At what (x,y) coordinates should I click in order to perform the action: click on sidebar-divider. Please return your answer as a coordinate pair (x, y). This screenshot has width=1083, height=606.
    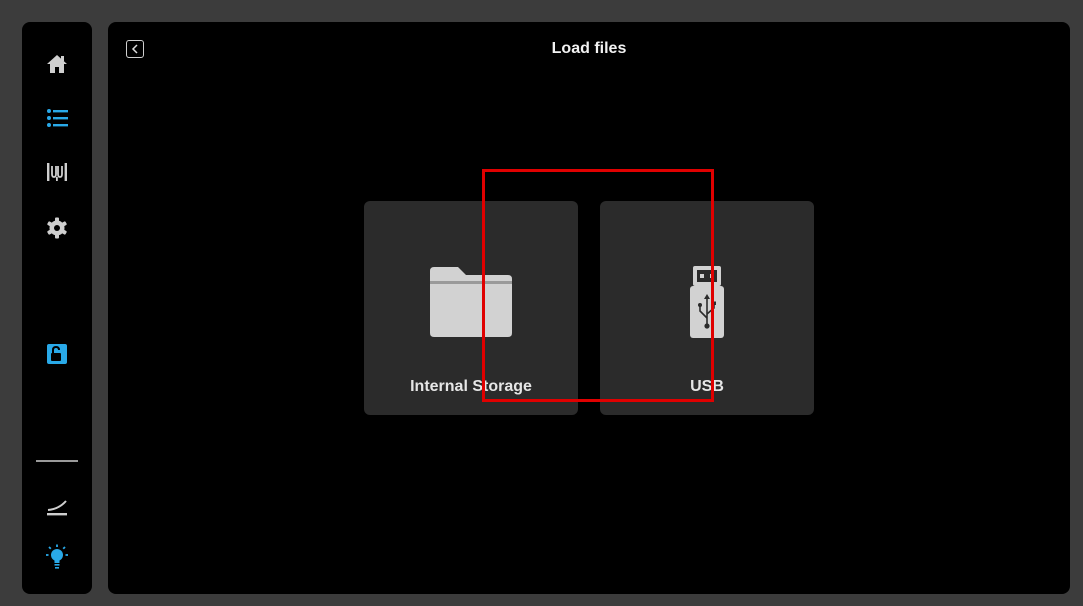
    Looking at the image, I should click on (57, 461).